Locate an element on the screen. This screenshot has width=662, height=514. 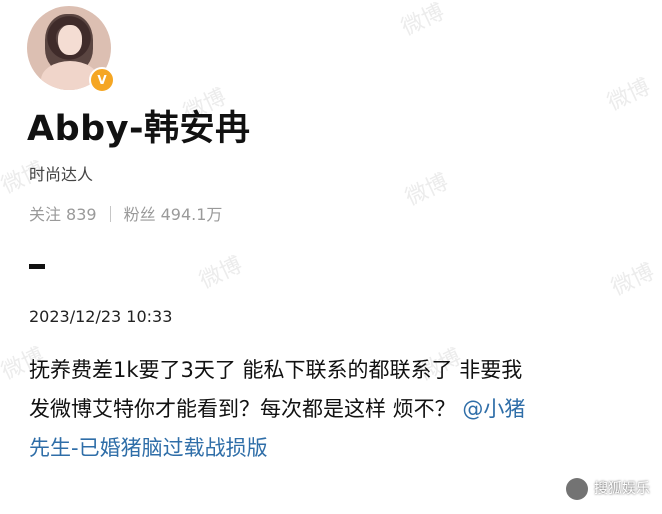
post-timestamp: 2023/12/23 10:33 is located at coordinates (101, 316).